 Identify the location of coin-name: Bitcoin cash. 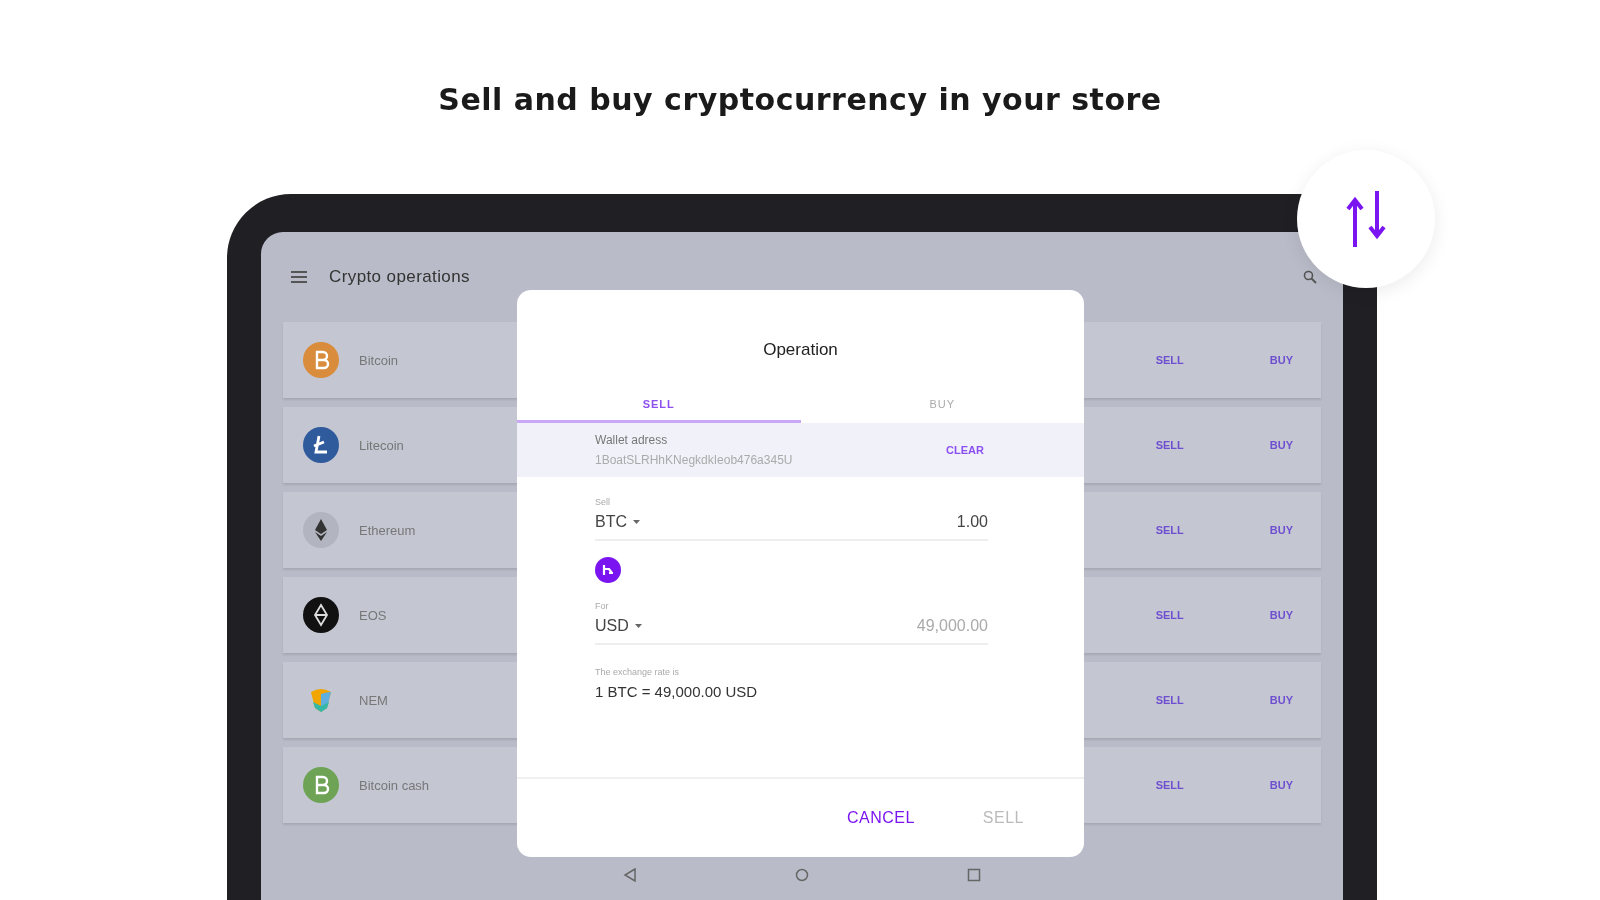
(394, 785).